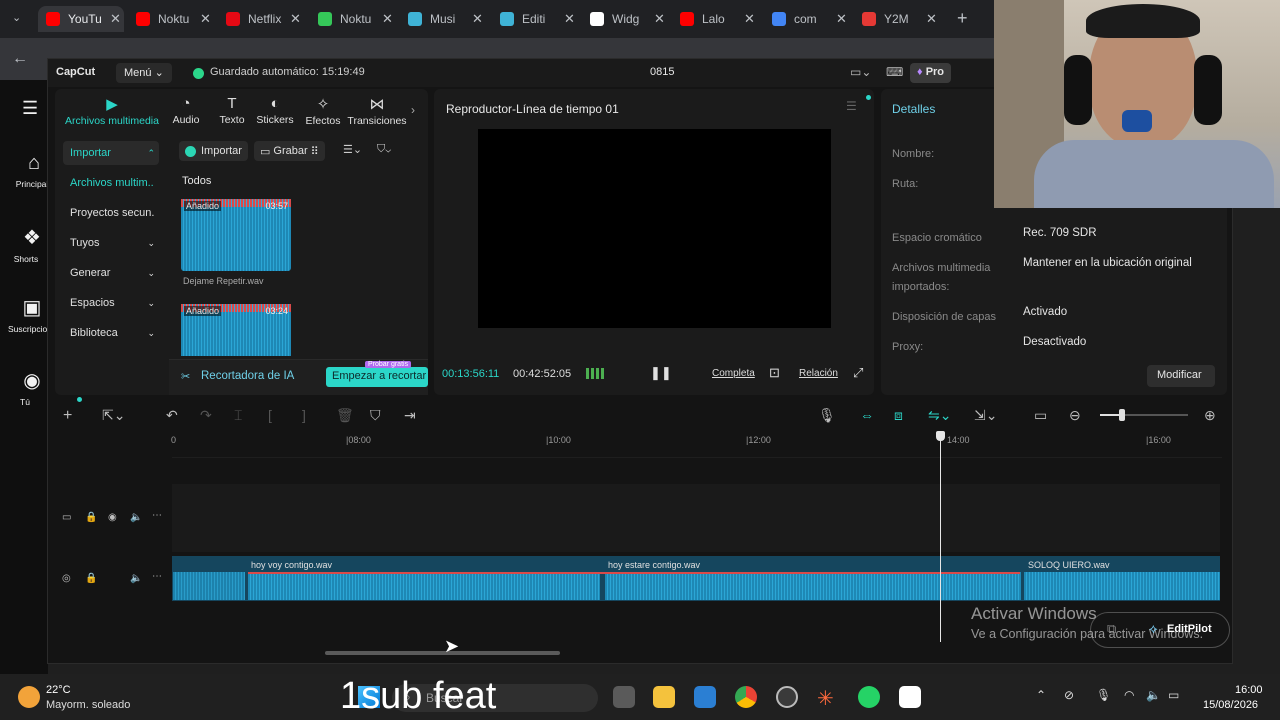 The height and width of the screenshot is (720, 1280). Describe the element at coordinates (111, 243) in the screenshot. I see `sidebar-item: Tuyos ⌄` at that location.